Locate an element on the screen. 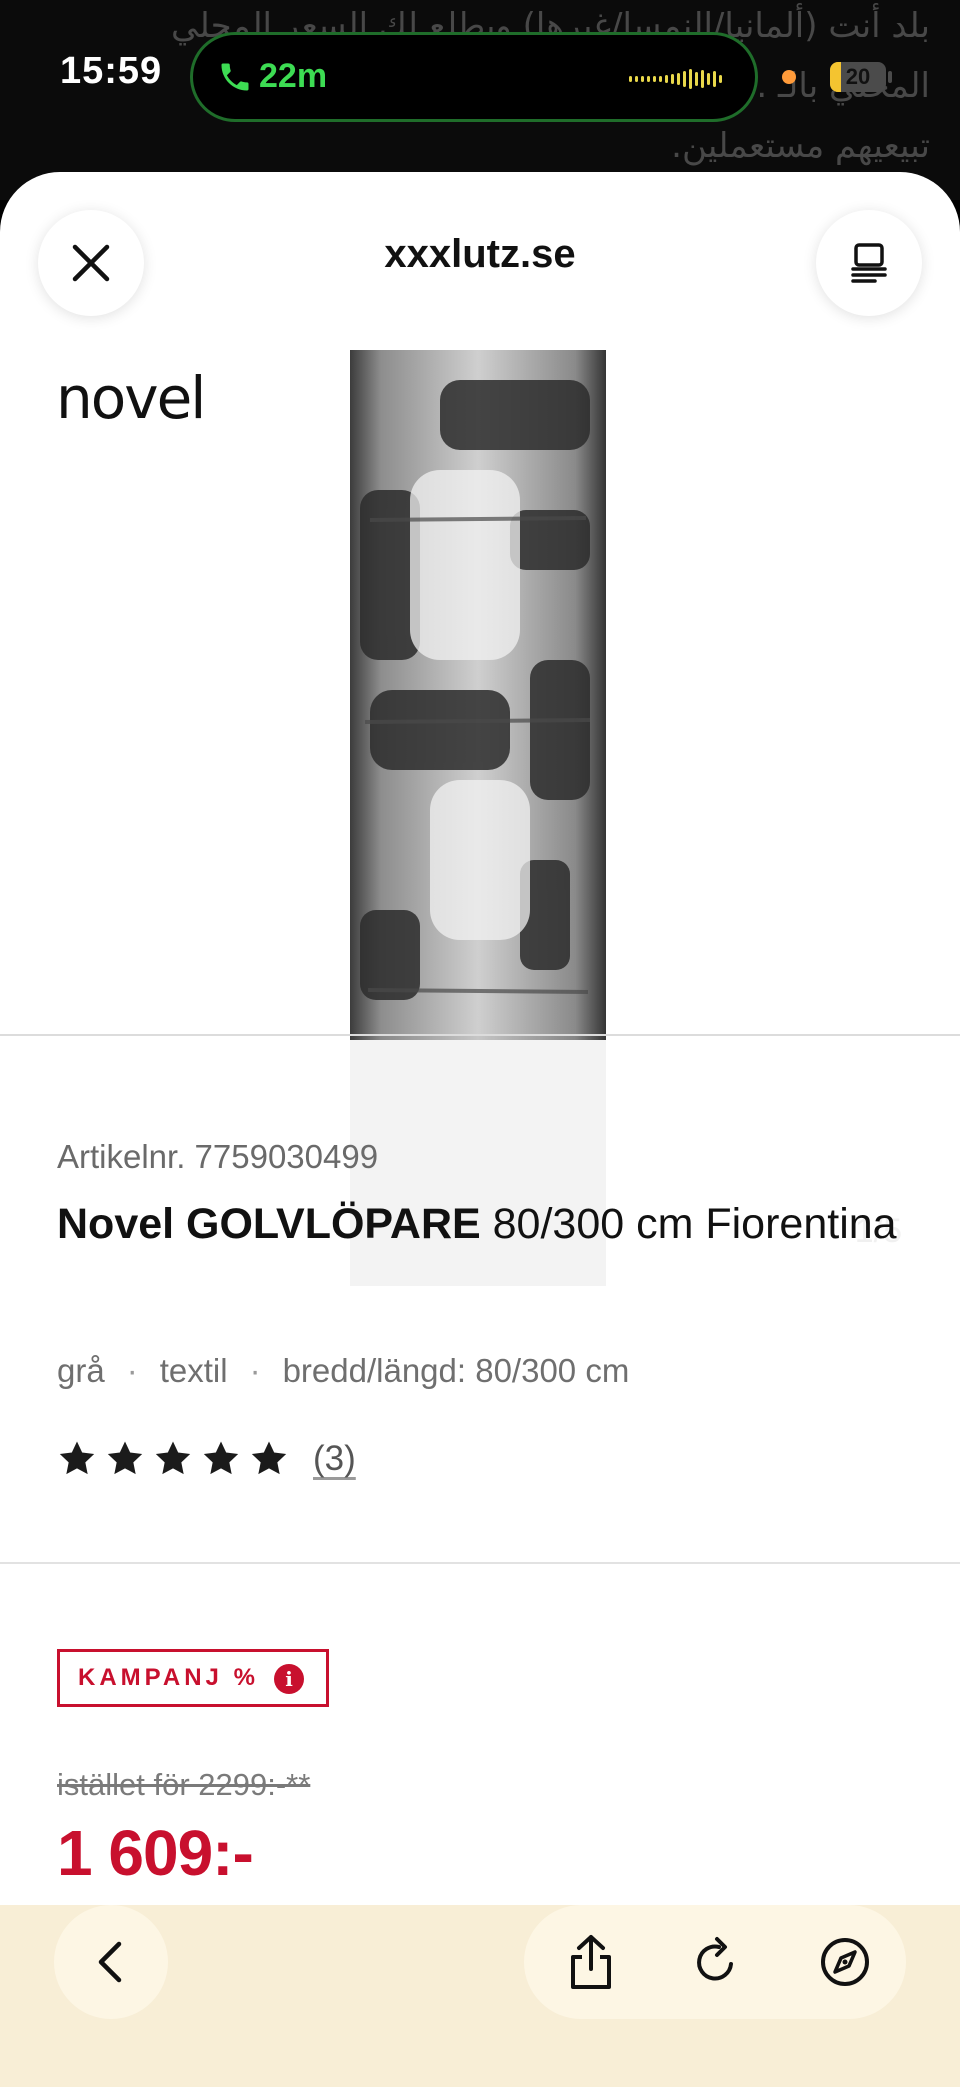  attribute-size: bredd/längd: 80/300 cm is located at coordinates (456, 1370).